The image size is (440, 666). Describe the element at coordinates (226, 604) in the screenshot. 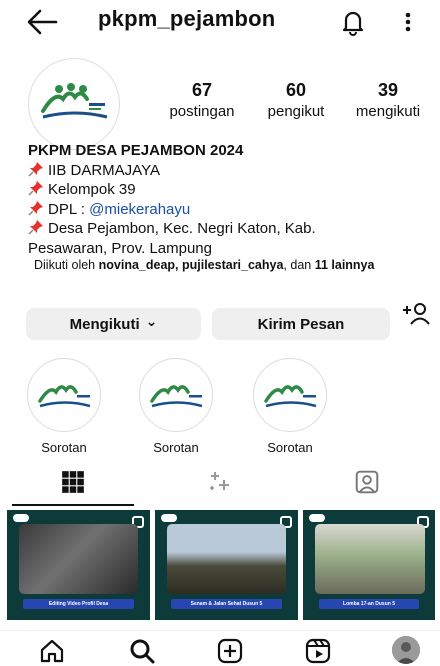

I see `post-caption: Senam & Jalan Sehat Dusun 5` at that location.